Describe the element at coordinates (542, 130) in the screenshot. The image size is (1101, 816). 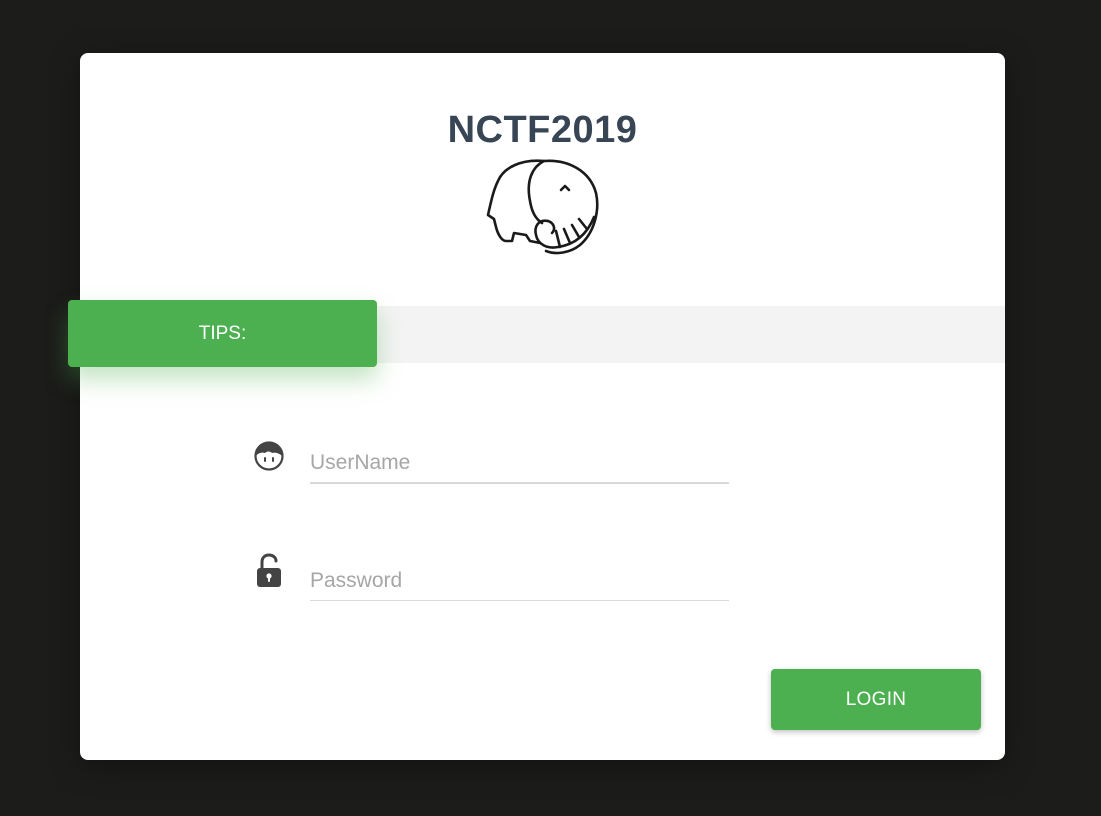
I see `page-title: NCTF2019` at that location.